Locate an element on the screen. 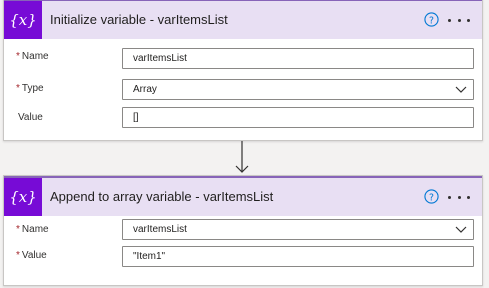 The image size is (489, 288). name-input-value: varItemsList is located at coordinates (160, 58).